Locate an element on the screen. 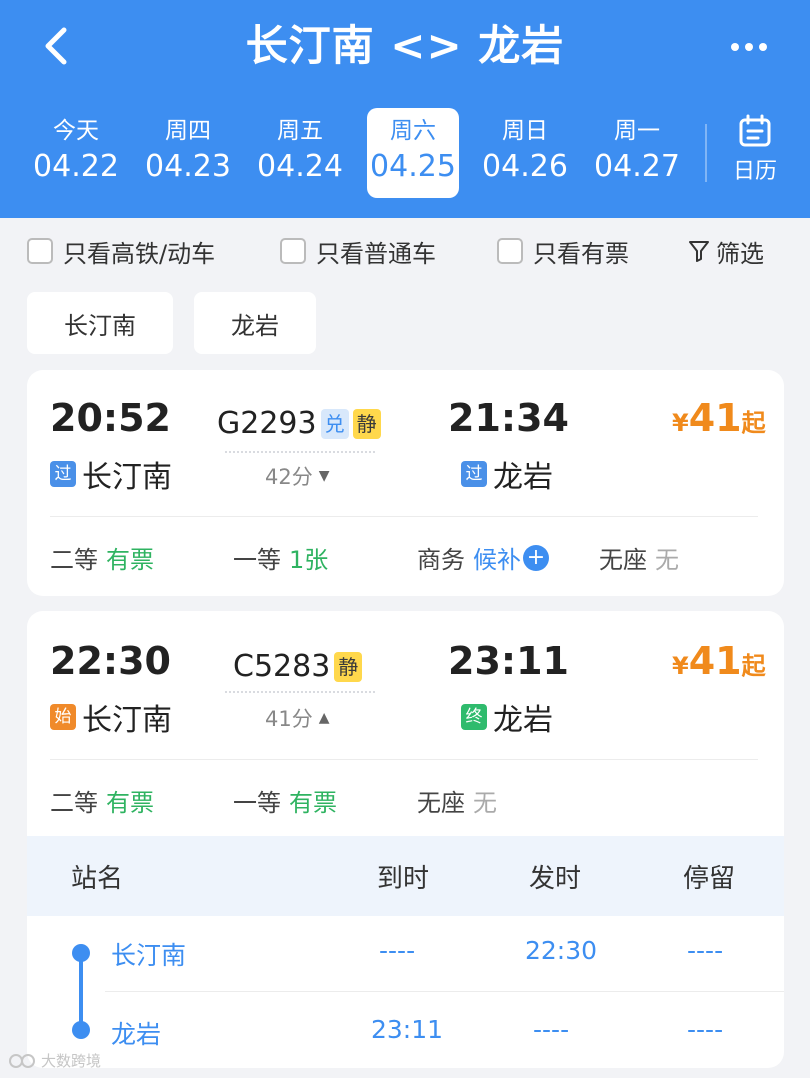 This screenshot has width=810, height=1078. date-tab-weekday: 周五 is located at coordinates (300, 131).